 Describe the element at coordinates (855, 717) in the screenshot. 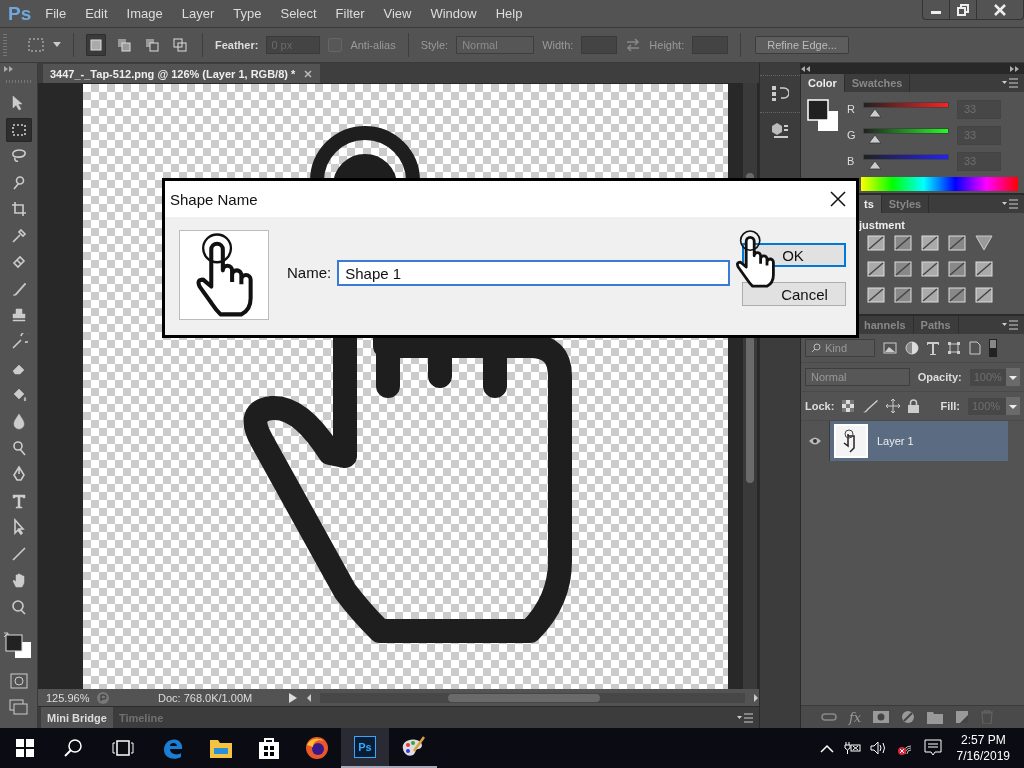

I see `effects-button: fx` at that location.